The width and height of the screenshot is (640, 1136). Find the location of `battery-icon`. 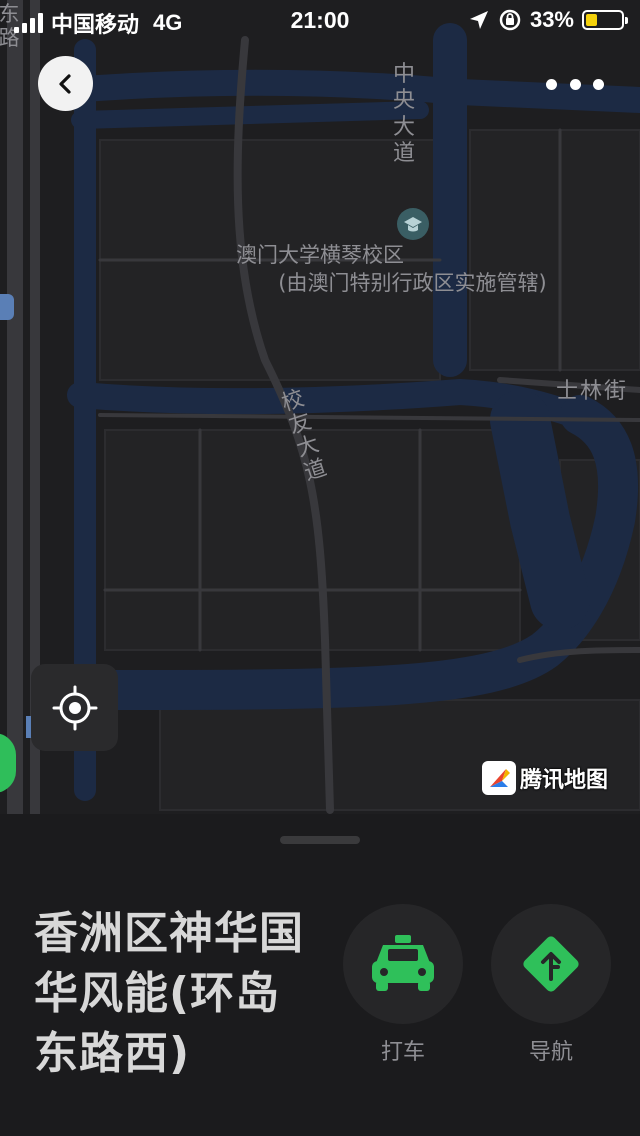

battery-icon is located at coordinates (605, 20).